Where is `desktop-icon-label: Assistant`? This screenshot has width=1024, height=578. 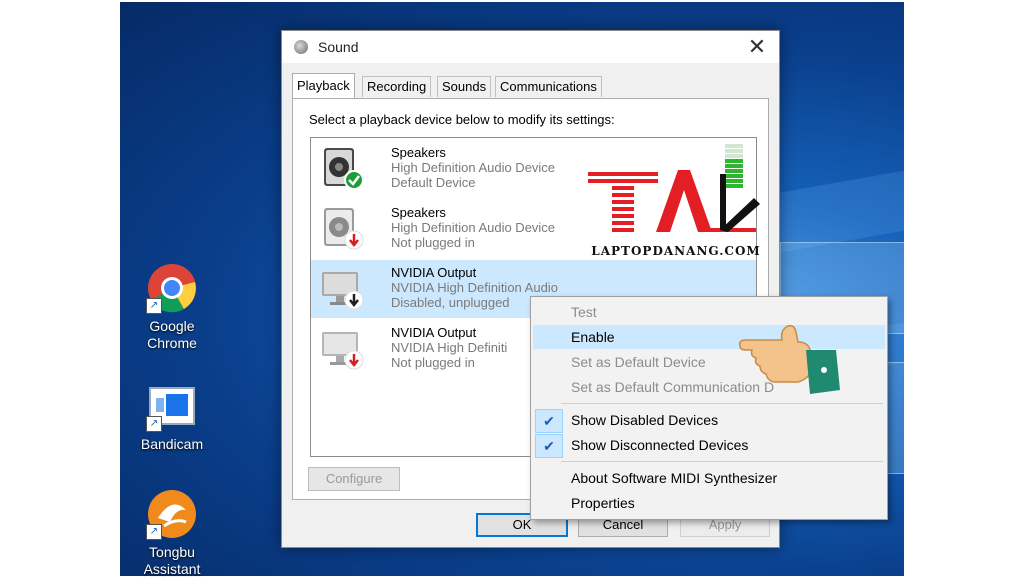 desktop-icon-label: Assistant is located at coordinates (172, 569).